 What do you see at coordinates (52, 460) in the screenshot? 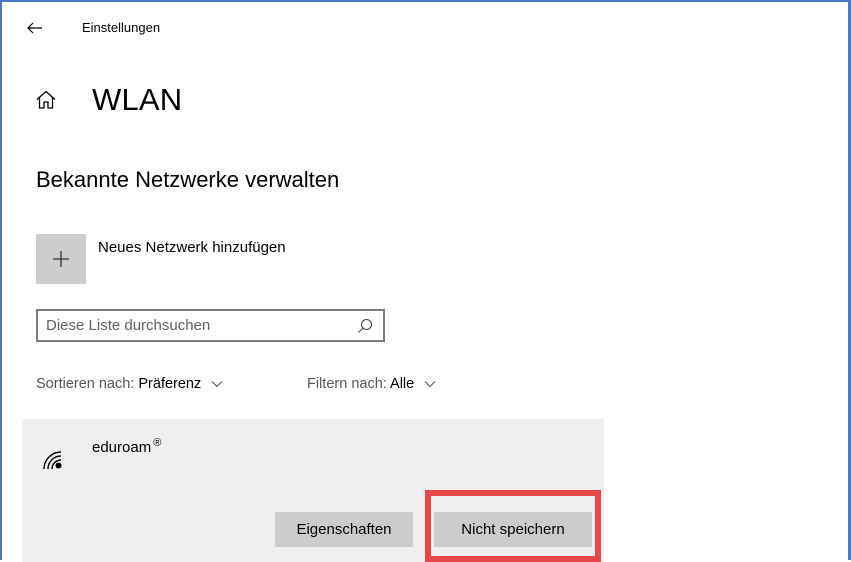
I see `wifi-secured-icon` at bounding box center [52, 460].